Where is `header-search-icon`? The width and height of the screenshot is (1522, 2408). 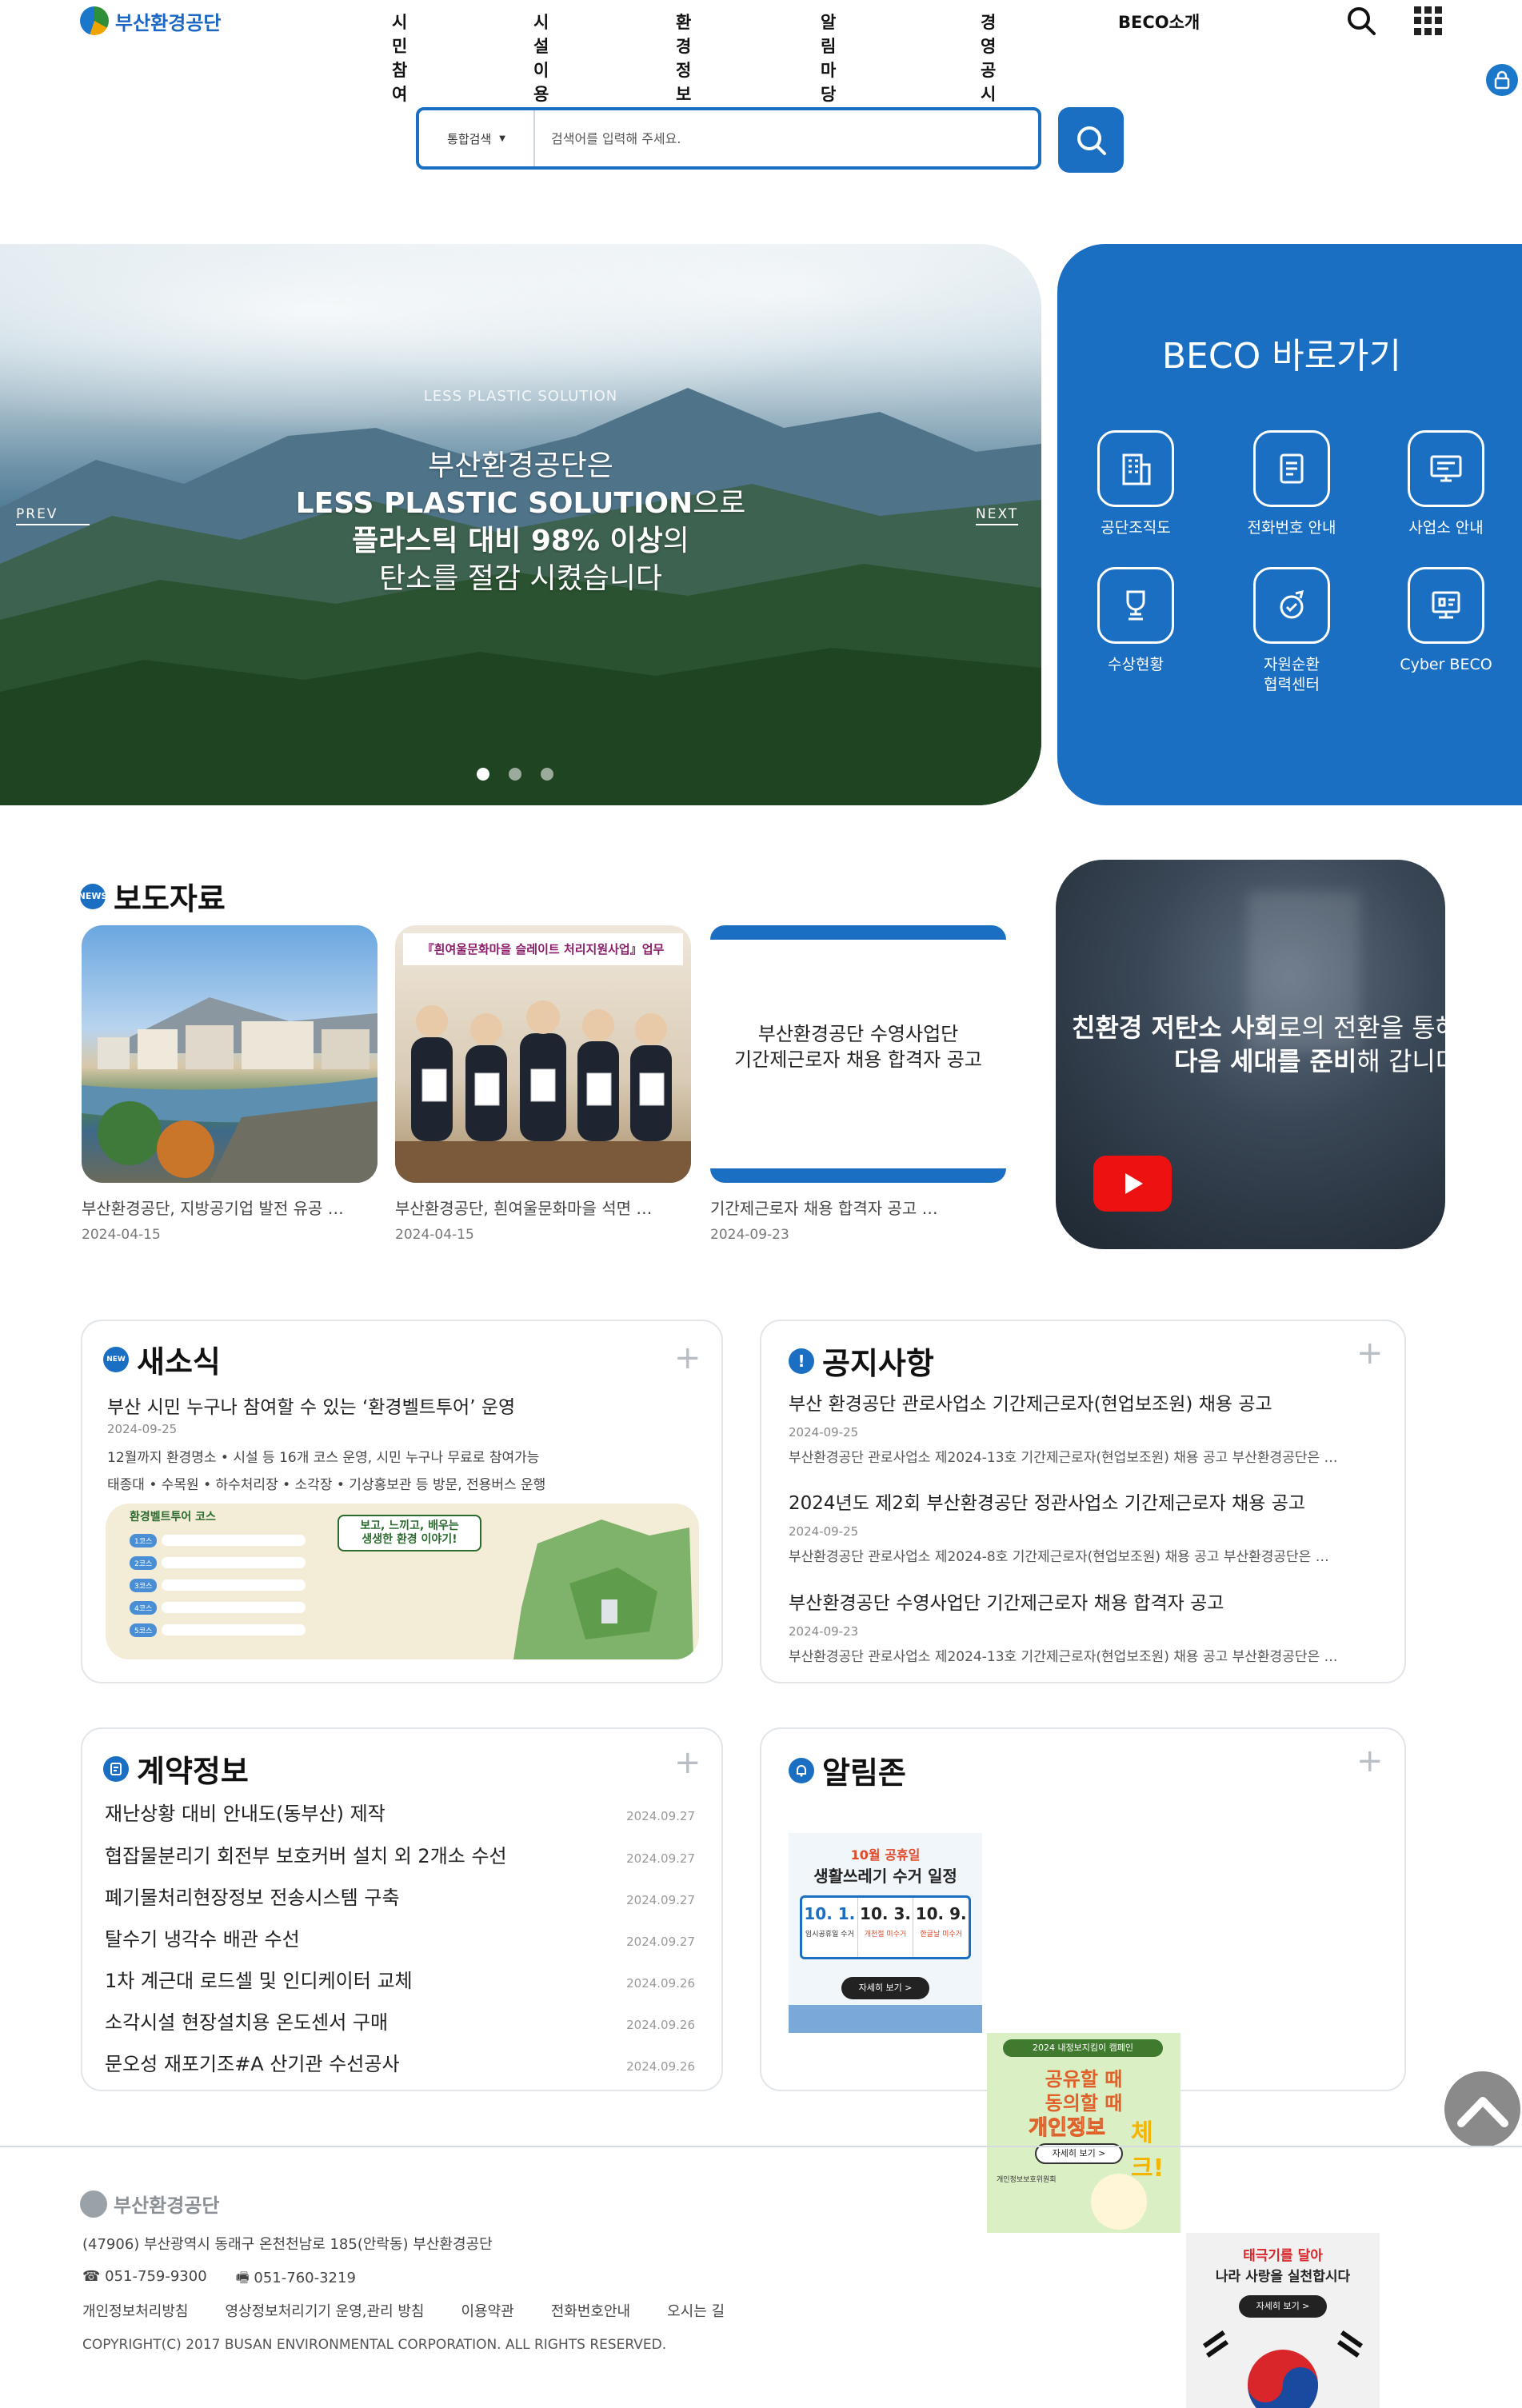 header-search-icon is located at coordinates (1361, 21).